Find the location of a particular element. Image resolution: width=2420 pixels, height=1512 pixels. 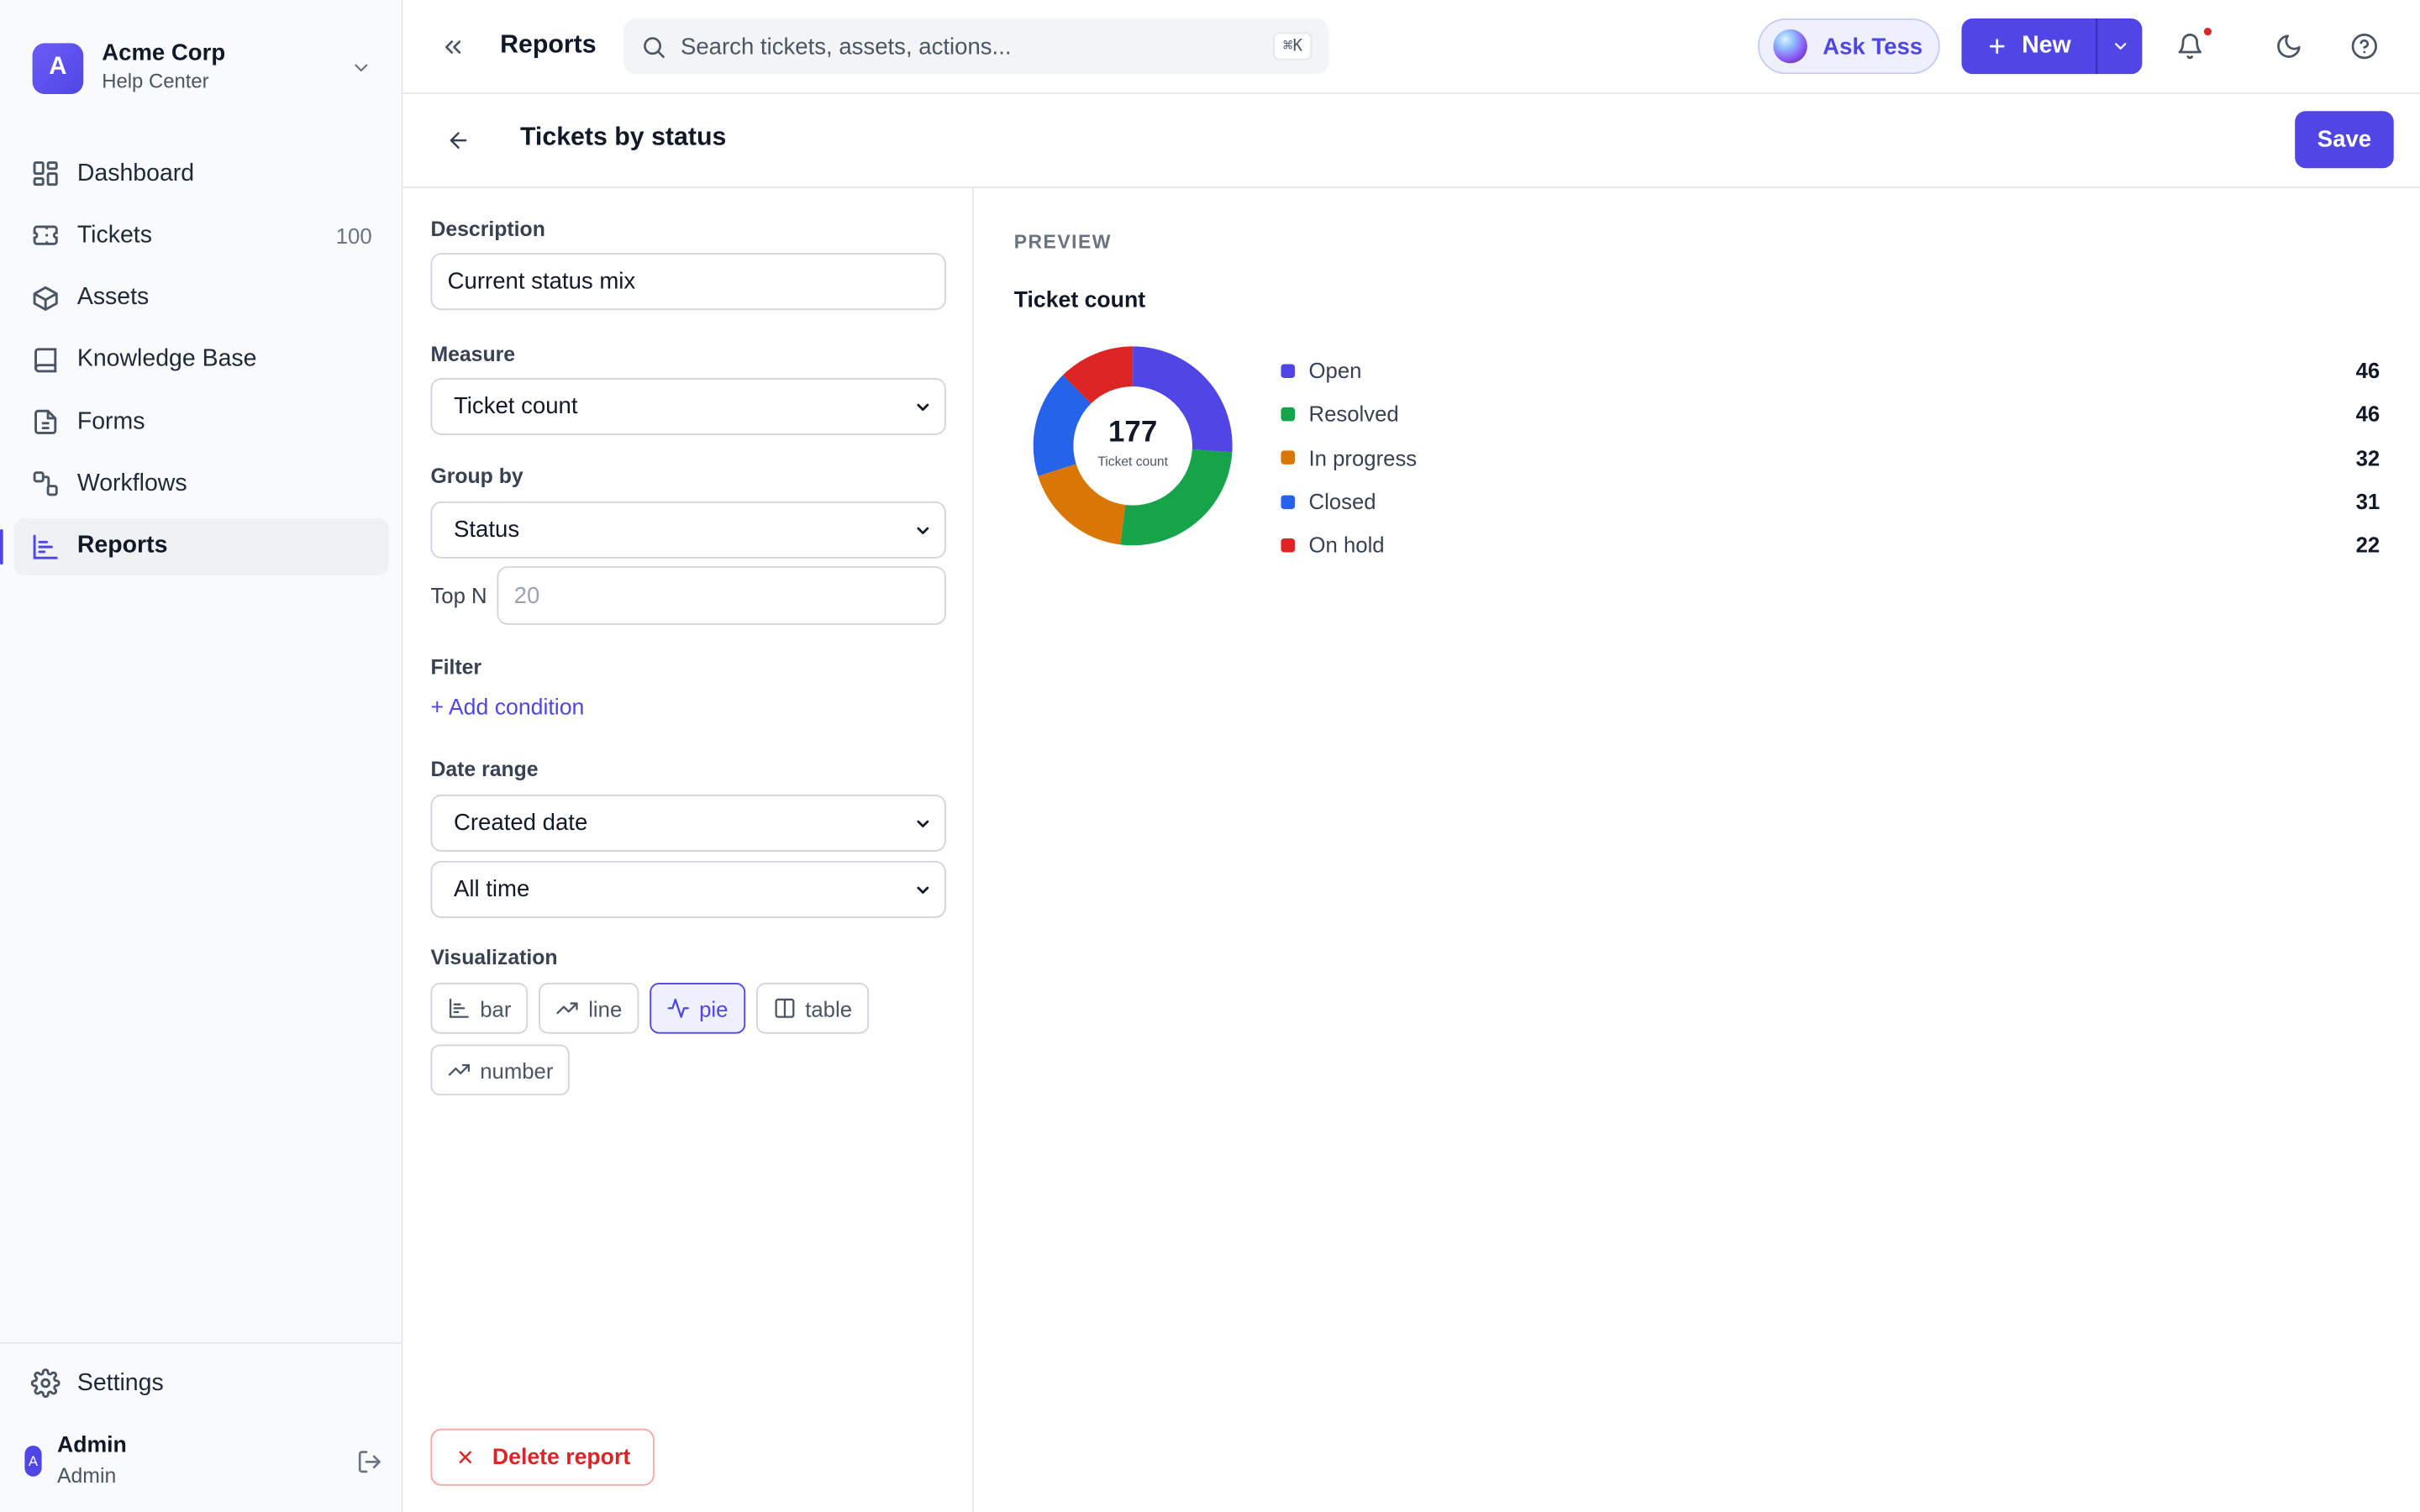

legend-value: 31 is located at coordinates (2368, 501).